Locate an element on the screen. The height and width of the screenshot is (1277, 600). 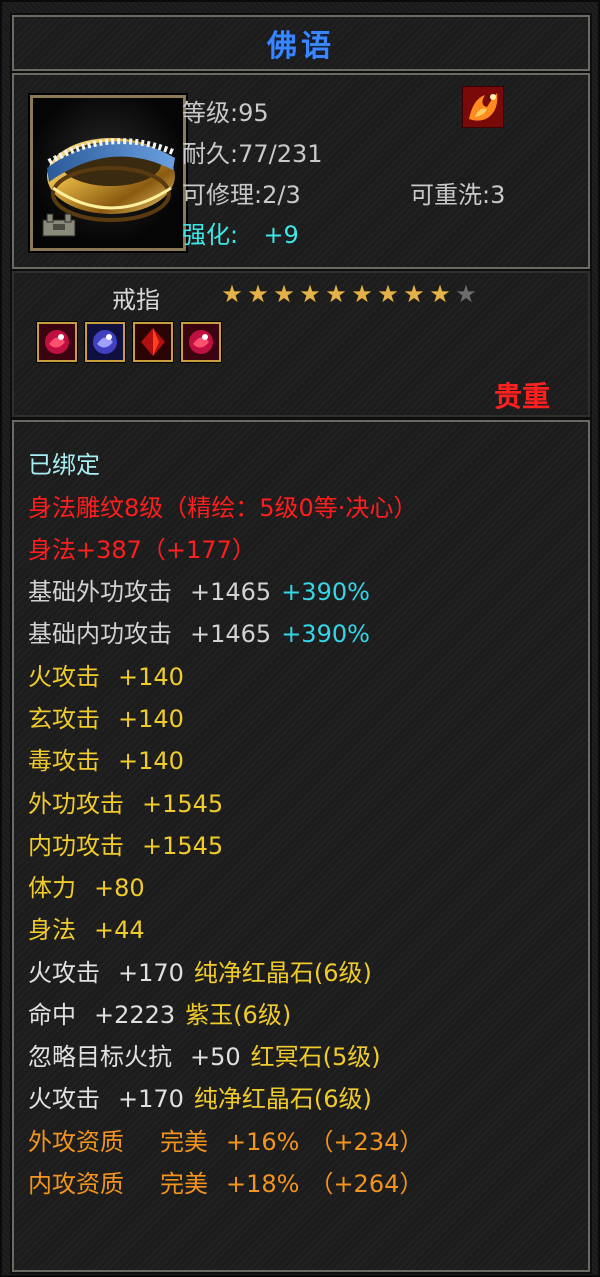
stat-label: 基础外功攻击 is located at coordinates (100, 592).